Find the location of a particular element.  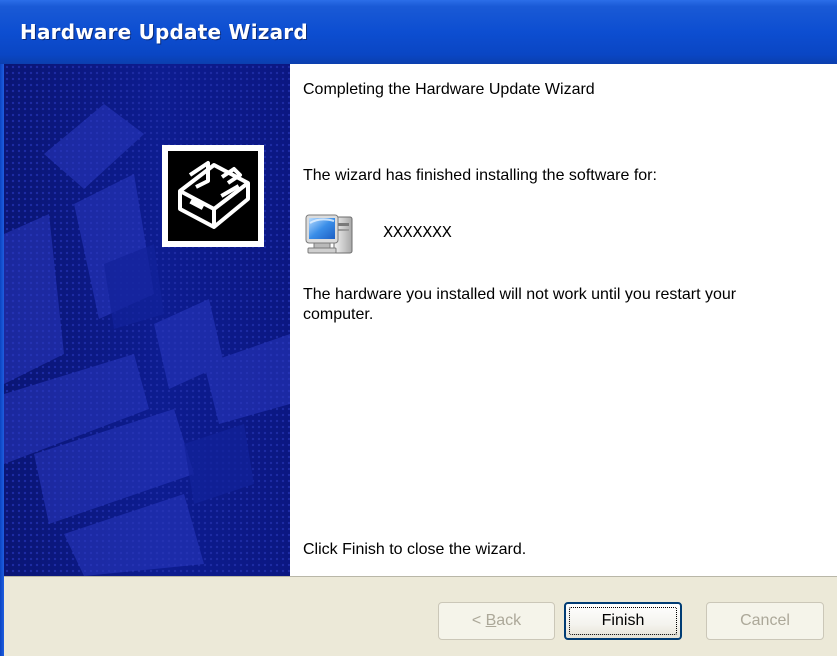

device-name: XXXXXXX is located at coordinates (417, 232).